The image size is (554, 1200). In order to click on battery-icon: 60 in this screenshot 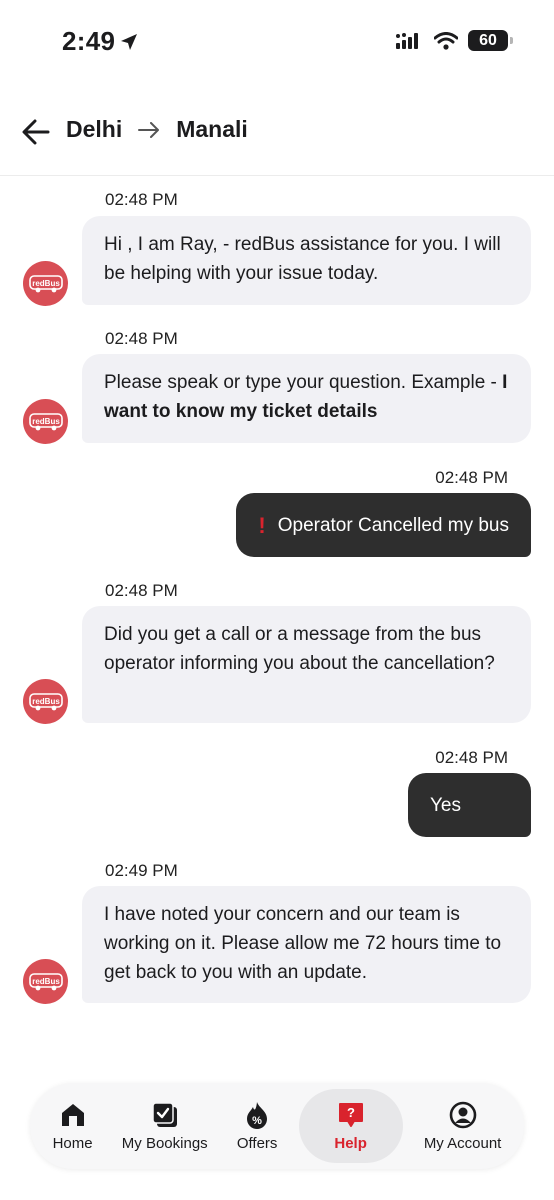, I will do `click(490, 40)`.